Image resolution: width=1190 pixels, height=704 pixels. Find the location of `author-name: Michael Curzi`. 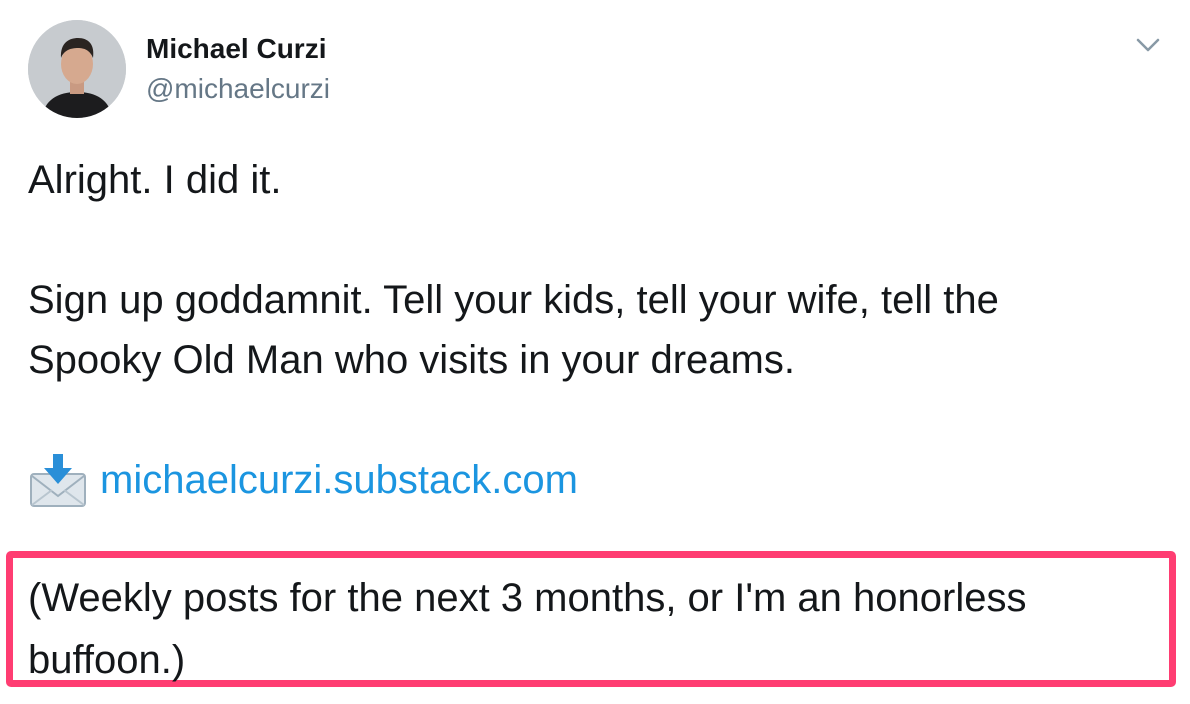

author-name: Michael Curzi is located at coordinates (236, 49).